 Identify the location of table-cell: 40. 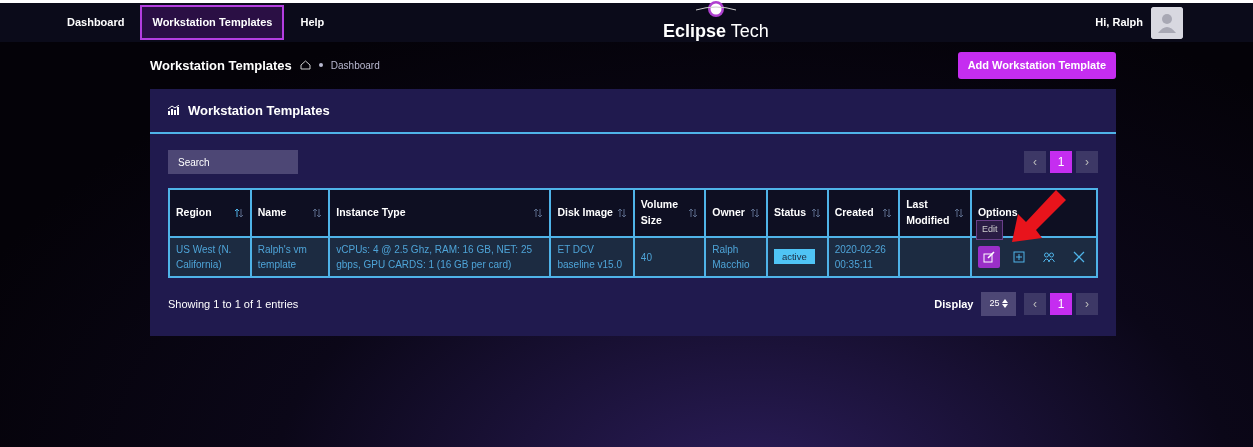
(669, 257).